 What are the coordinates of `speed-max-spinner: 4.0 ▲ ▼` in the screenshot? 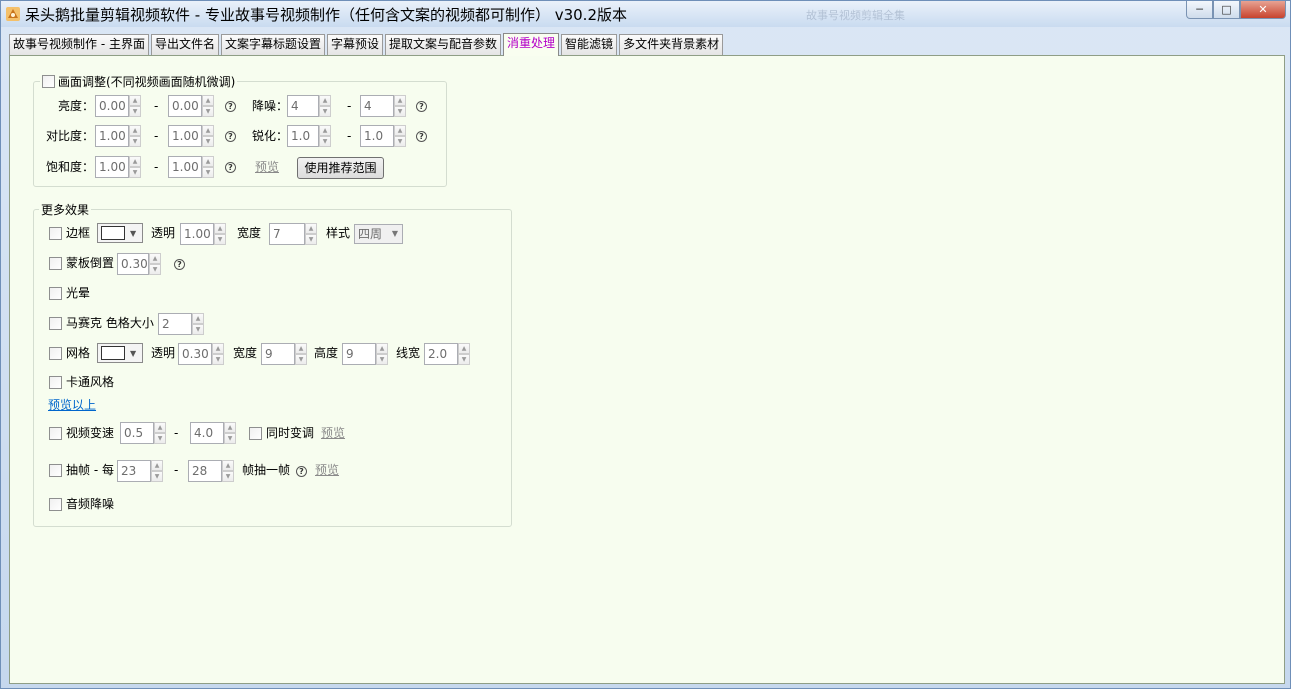 It's located at (213, 433).